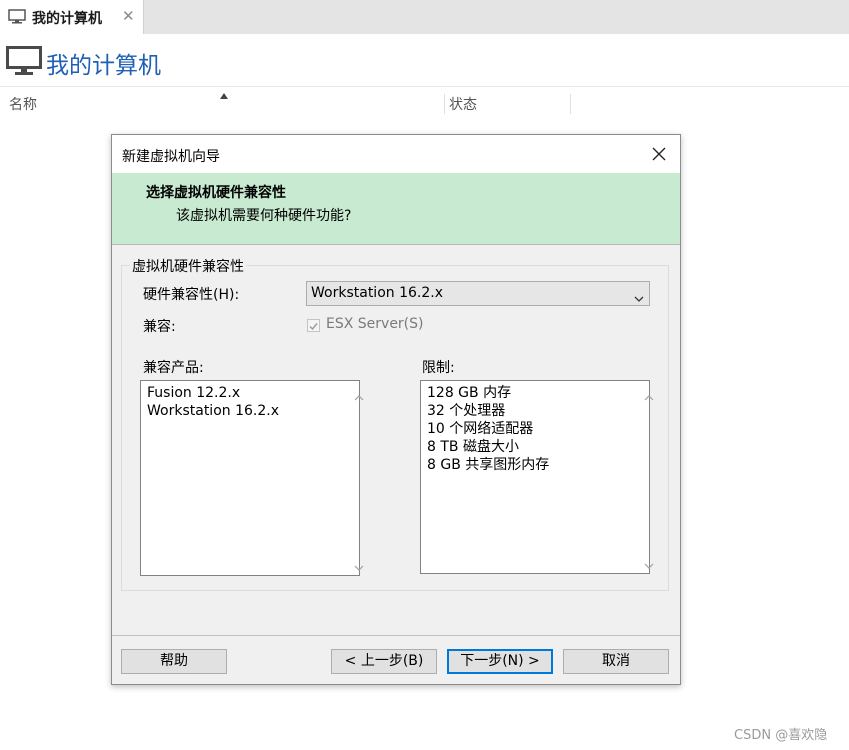 Image resolution: width=849 pixels, height=750 pixels. What do you see at coordinates (103, 66) in the screenshot?
I see `page-title: 我的计算机` at bounding box center [103, 66].